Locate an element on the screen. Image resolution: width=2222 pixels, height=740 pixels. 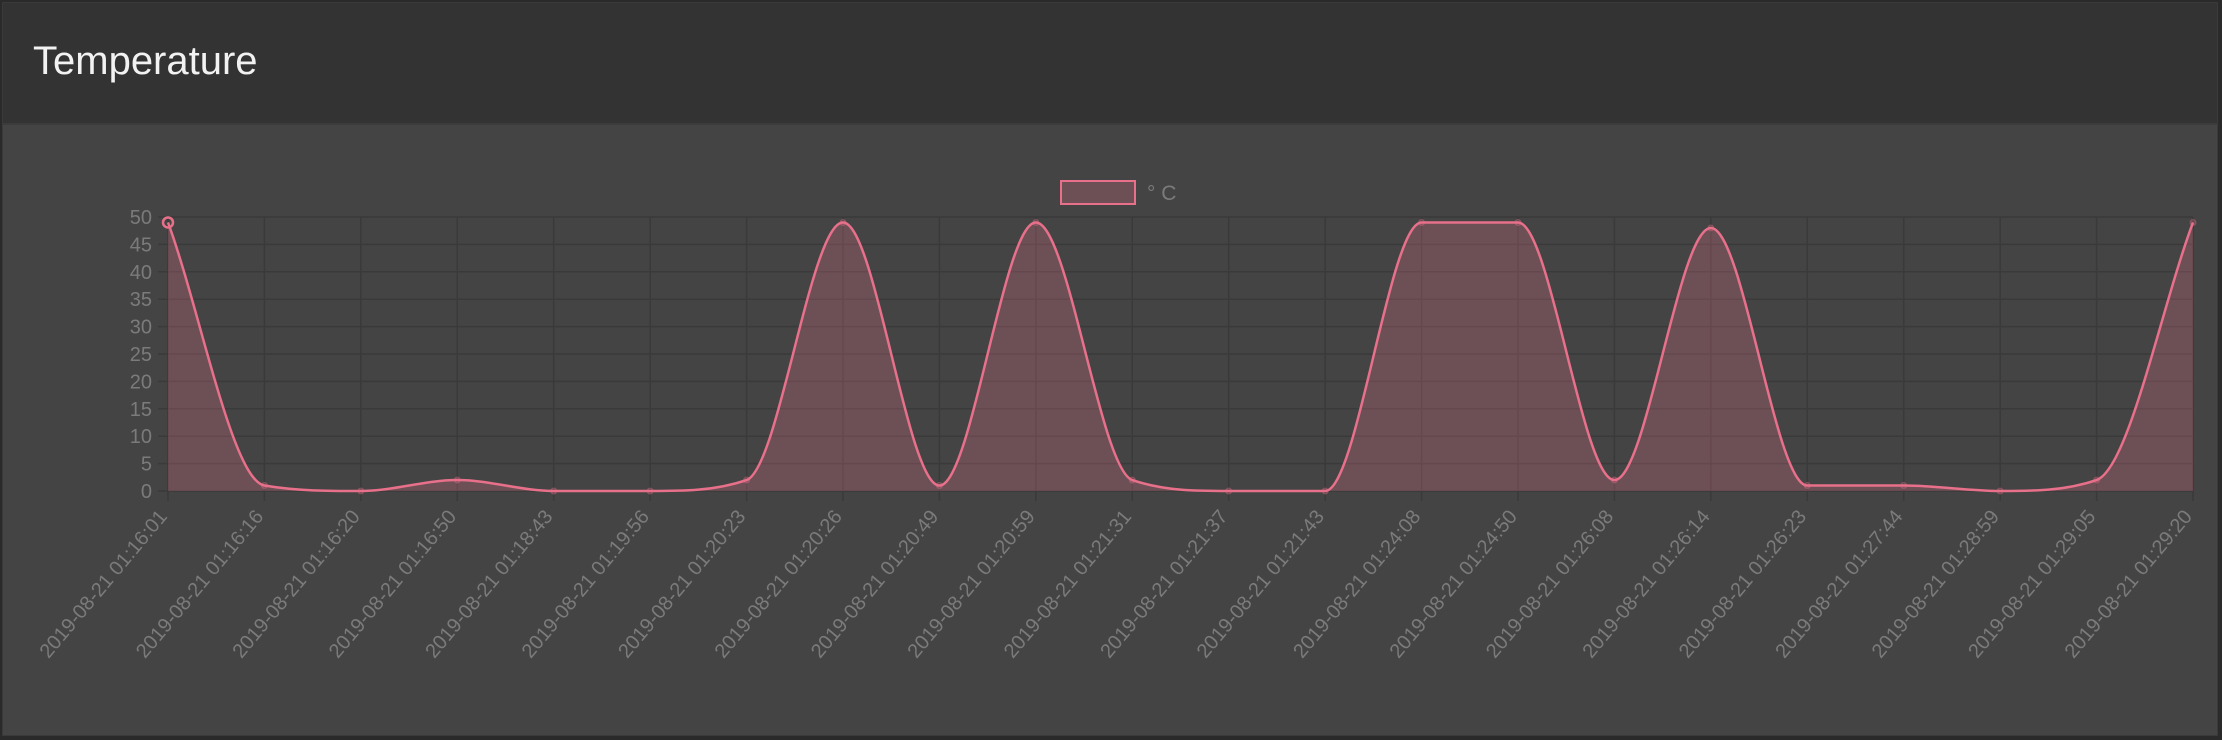
y-tick-label: 25 is located at coordinates (141, 355).